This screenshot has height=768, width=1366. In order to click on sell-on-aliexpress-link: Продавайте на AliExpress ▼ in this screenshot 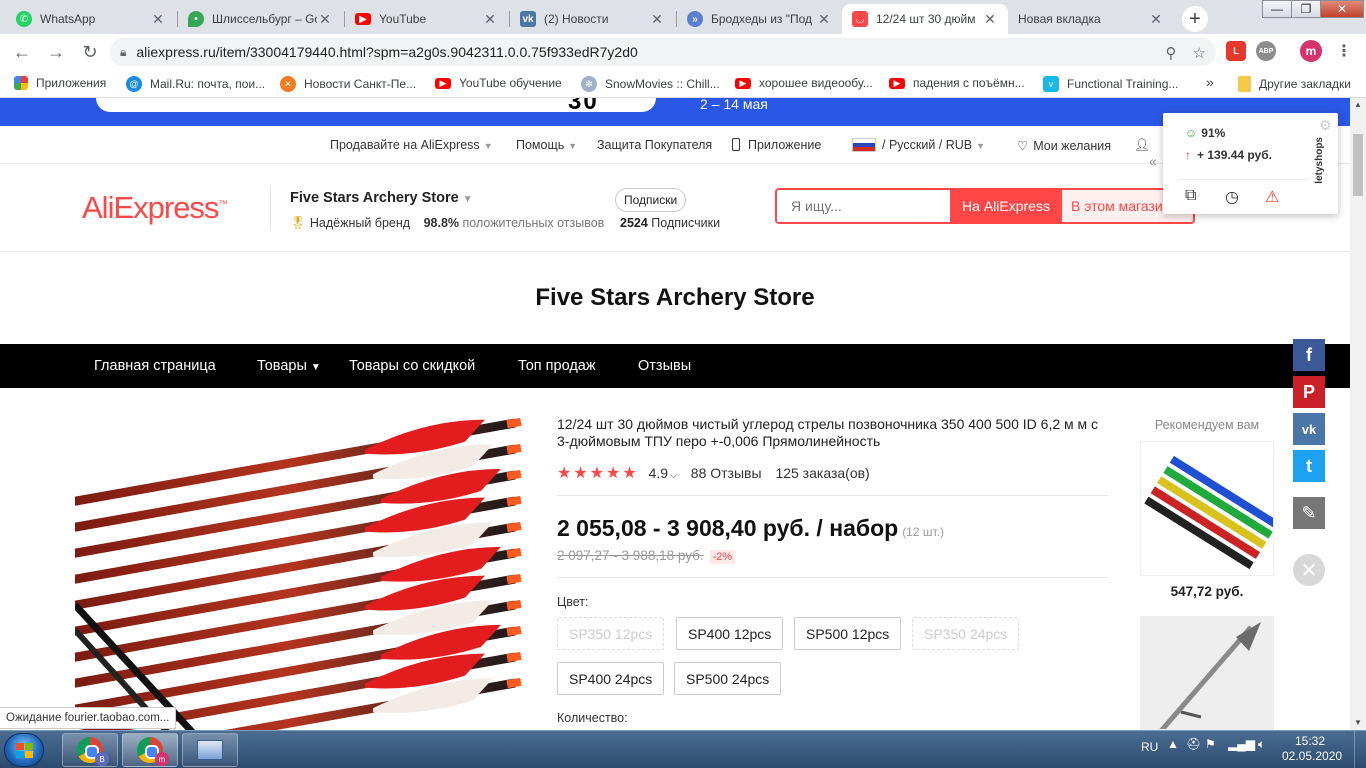, I will do `click(411, 145)`.